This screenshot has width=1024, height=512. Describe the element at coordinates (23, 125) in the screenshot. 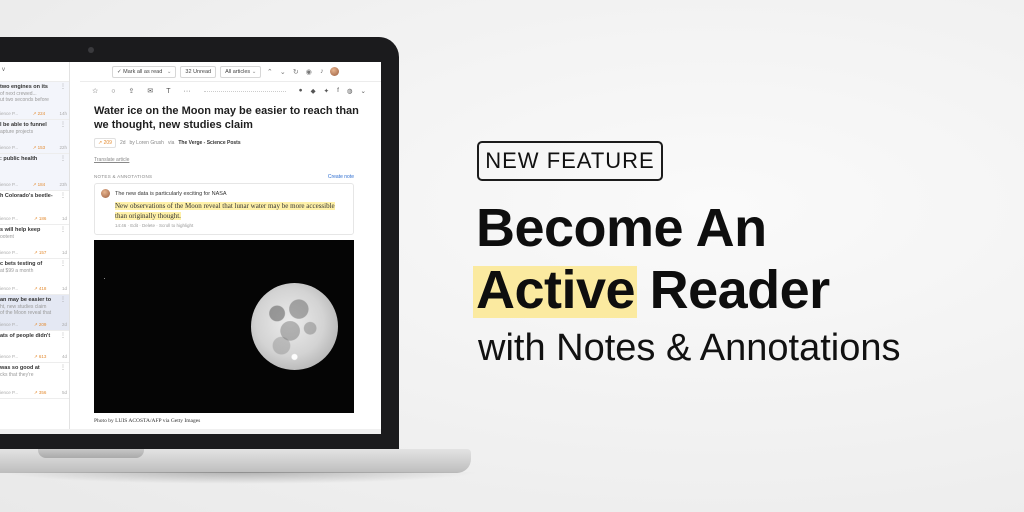

I see `feed-item-title: l be able to funnel` at that location.